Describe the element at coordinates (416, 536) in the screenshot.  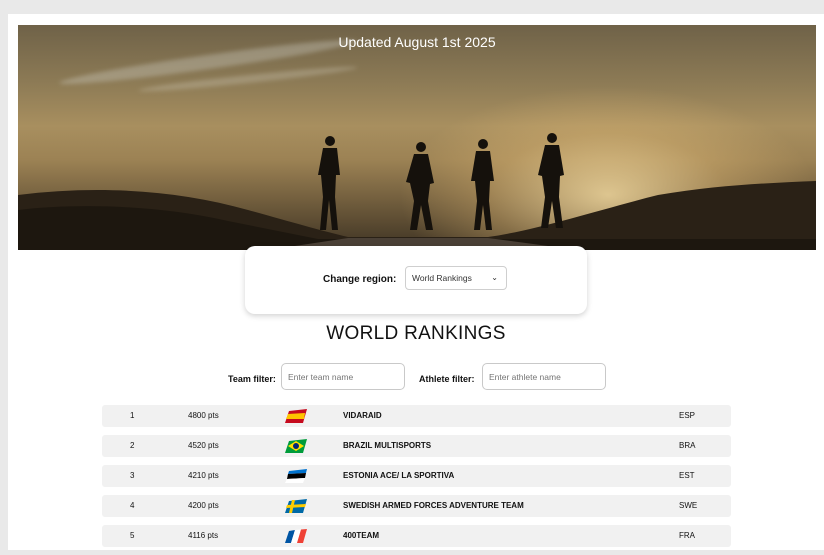
I see `ranking-row: 5 4116 pts 400TEAM FRA` at that location.